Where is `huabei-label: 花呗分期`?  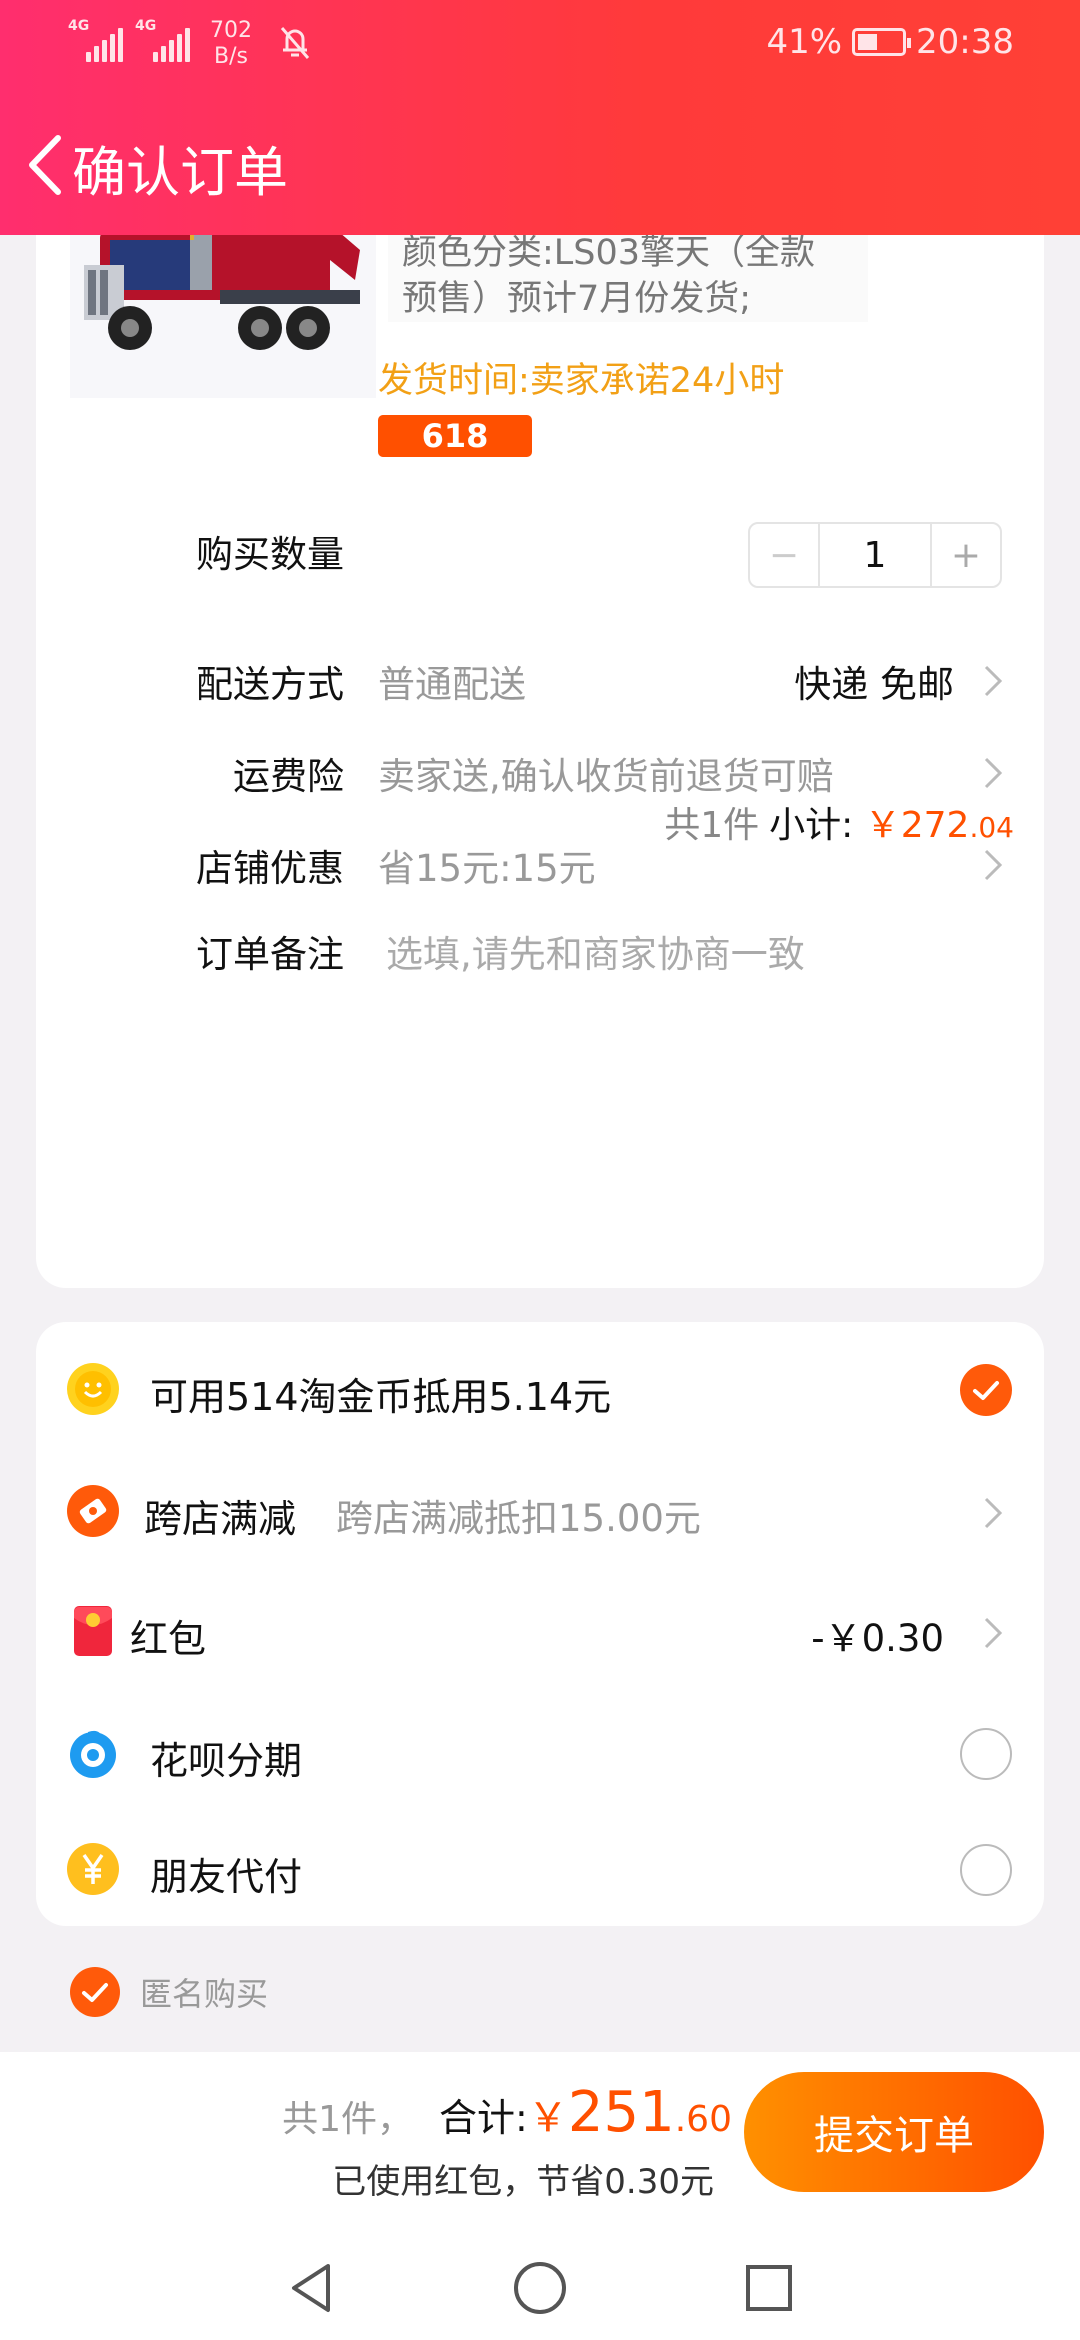 huabei-label: 花呗分期 is located at coordinates (226, 1761).